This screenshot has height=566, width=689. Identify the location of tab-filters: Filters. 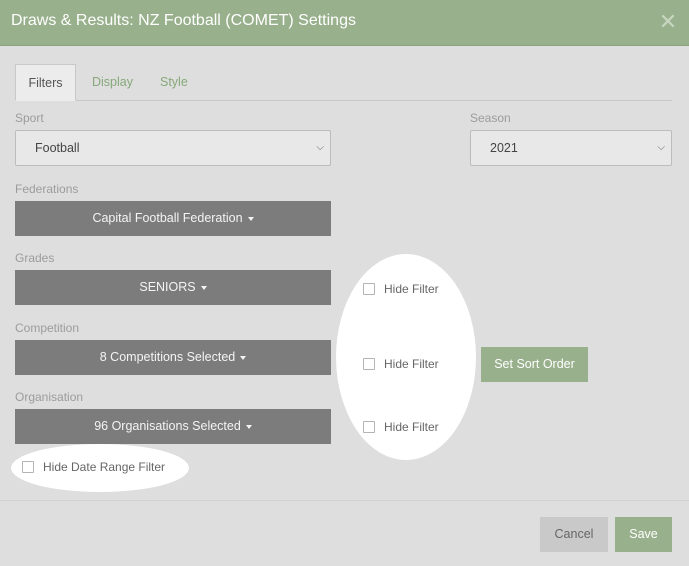
(45, 82).